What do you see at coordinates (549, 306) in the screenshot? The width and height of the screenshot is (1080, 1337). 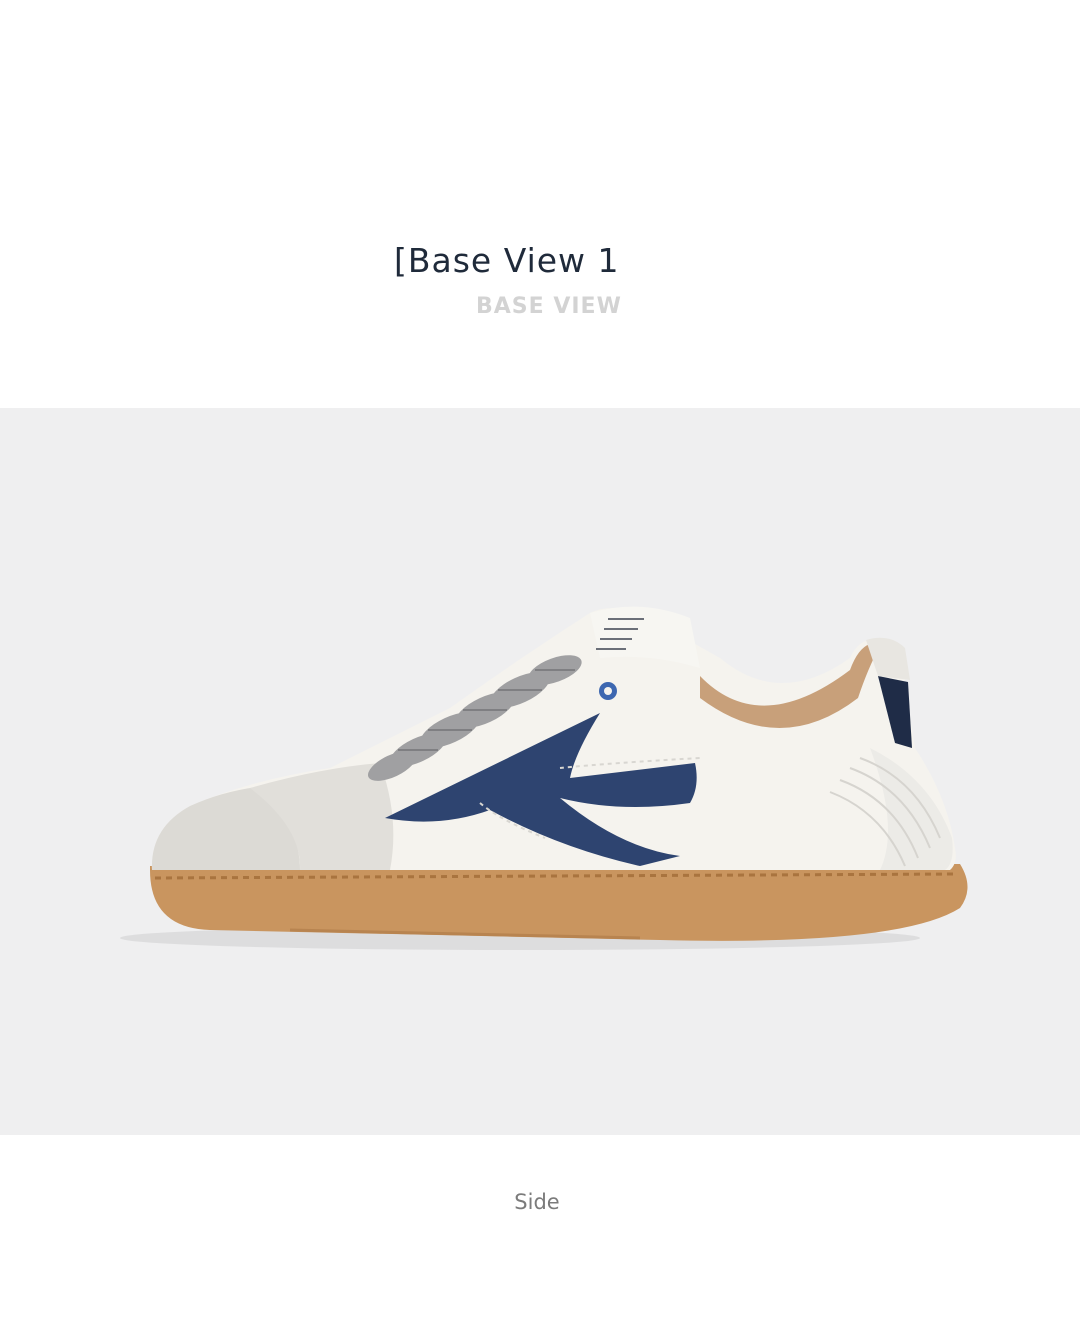 I see `page-subtitle: BASE VIEW` at bounding box center [549, 306].